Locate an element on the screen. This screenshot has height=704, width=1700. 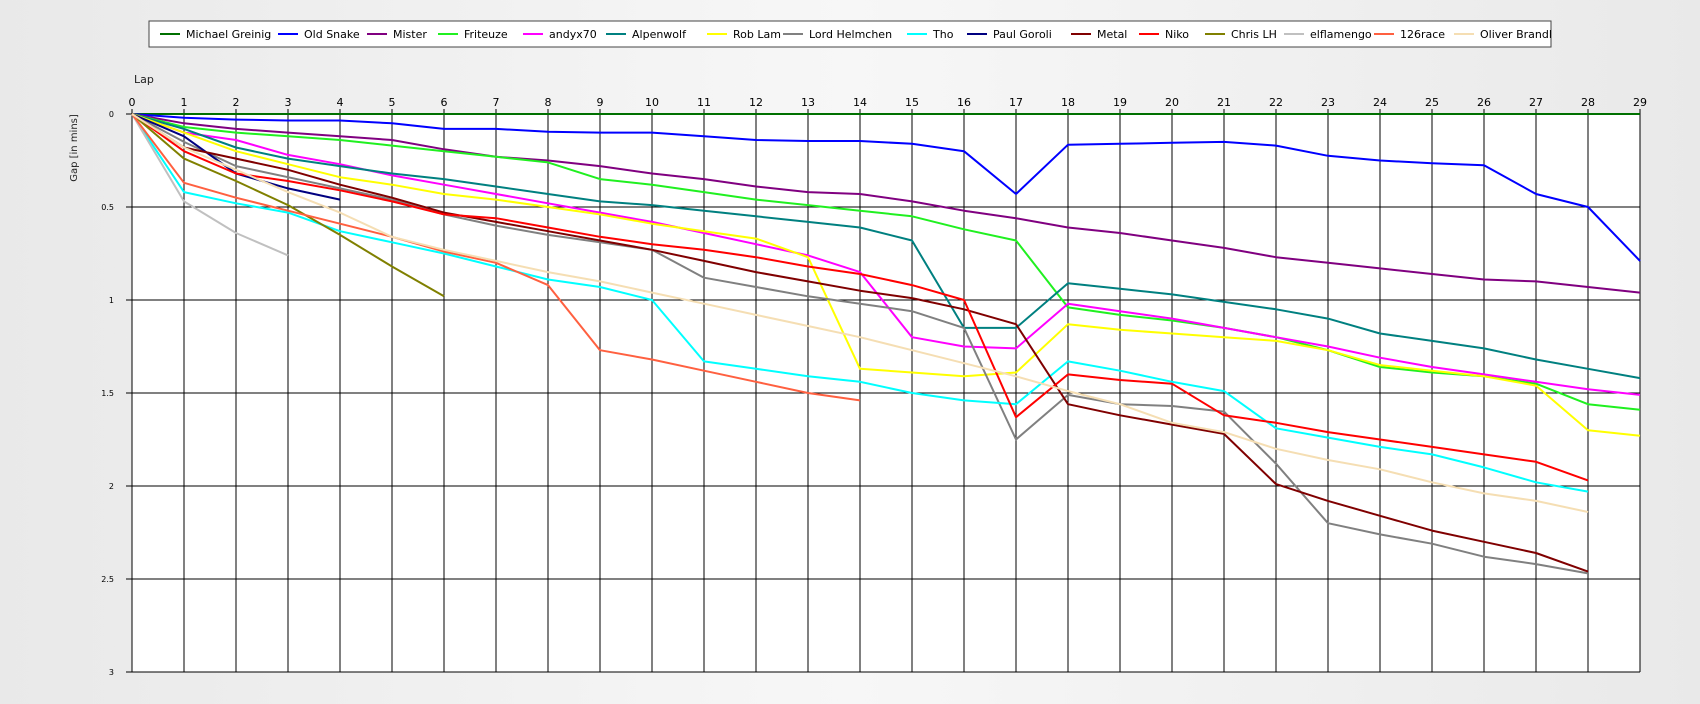
x-tick-label: 11 is located at coordinates (704, 102).